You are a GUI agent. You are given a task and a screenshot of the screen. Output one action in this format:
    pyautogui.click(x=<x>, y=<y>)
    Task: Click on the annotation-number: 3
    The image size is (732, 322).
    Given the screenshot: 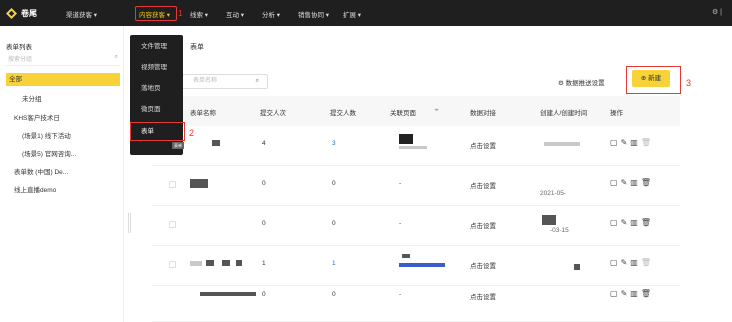 What is the action you would take?
    pyautogui.click(x=689, y=83)
    